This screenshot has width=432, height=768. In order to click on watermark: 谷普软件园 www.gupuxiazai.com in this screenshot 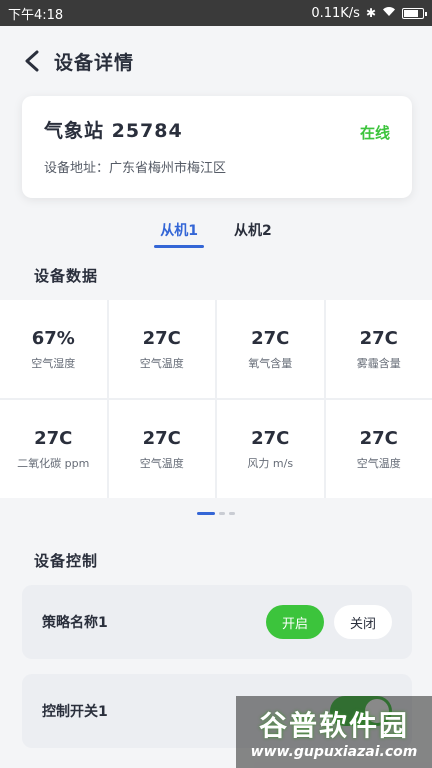, I will do `click(334, 732)`.